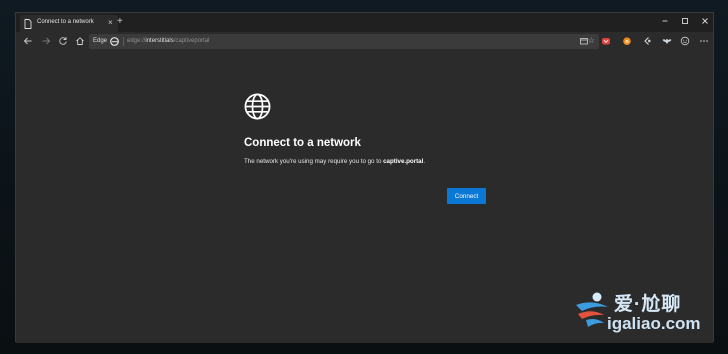 The height and width of the screenshot is (354, 728). What do you see at coordinates (584, 41) in the screenshot?
I see `collections-icon` at bounding box center [584, 41].